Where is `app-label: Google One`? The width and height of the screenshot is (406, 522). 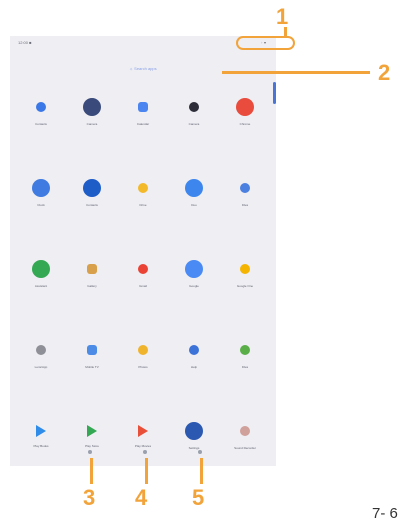
app-label: Google One is located at coordinates (245, 286).